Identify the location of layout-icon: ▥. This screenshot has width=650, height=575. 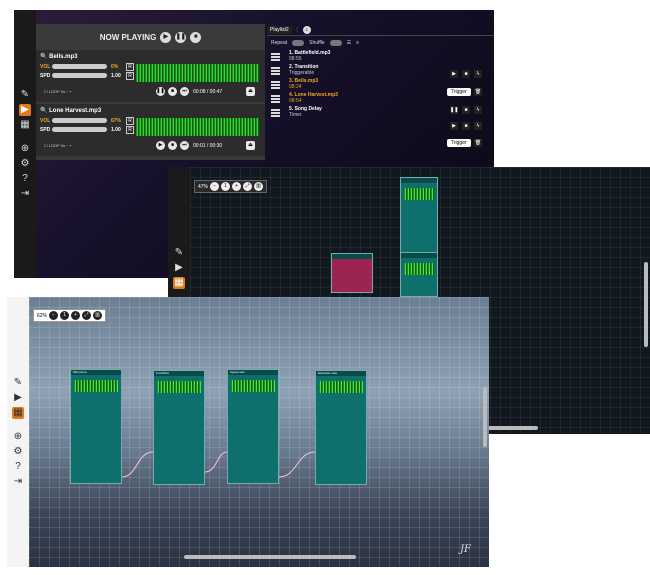
(259, 186).